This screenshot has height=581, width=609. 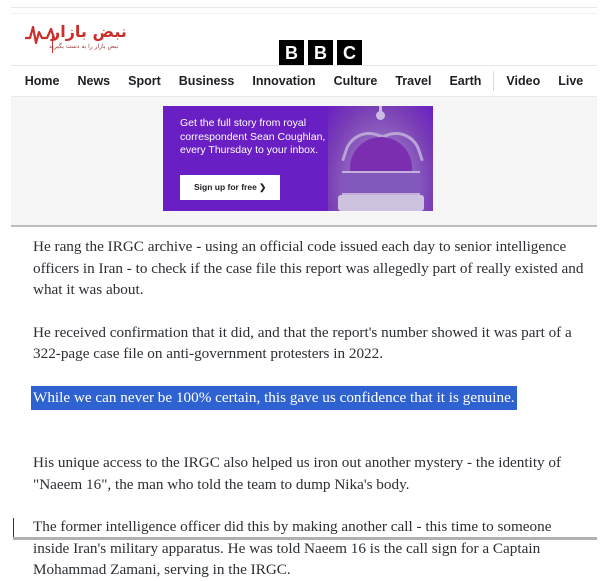 I want to click on nav-item-innovation: Innovation, so click(x=283, y=81).